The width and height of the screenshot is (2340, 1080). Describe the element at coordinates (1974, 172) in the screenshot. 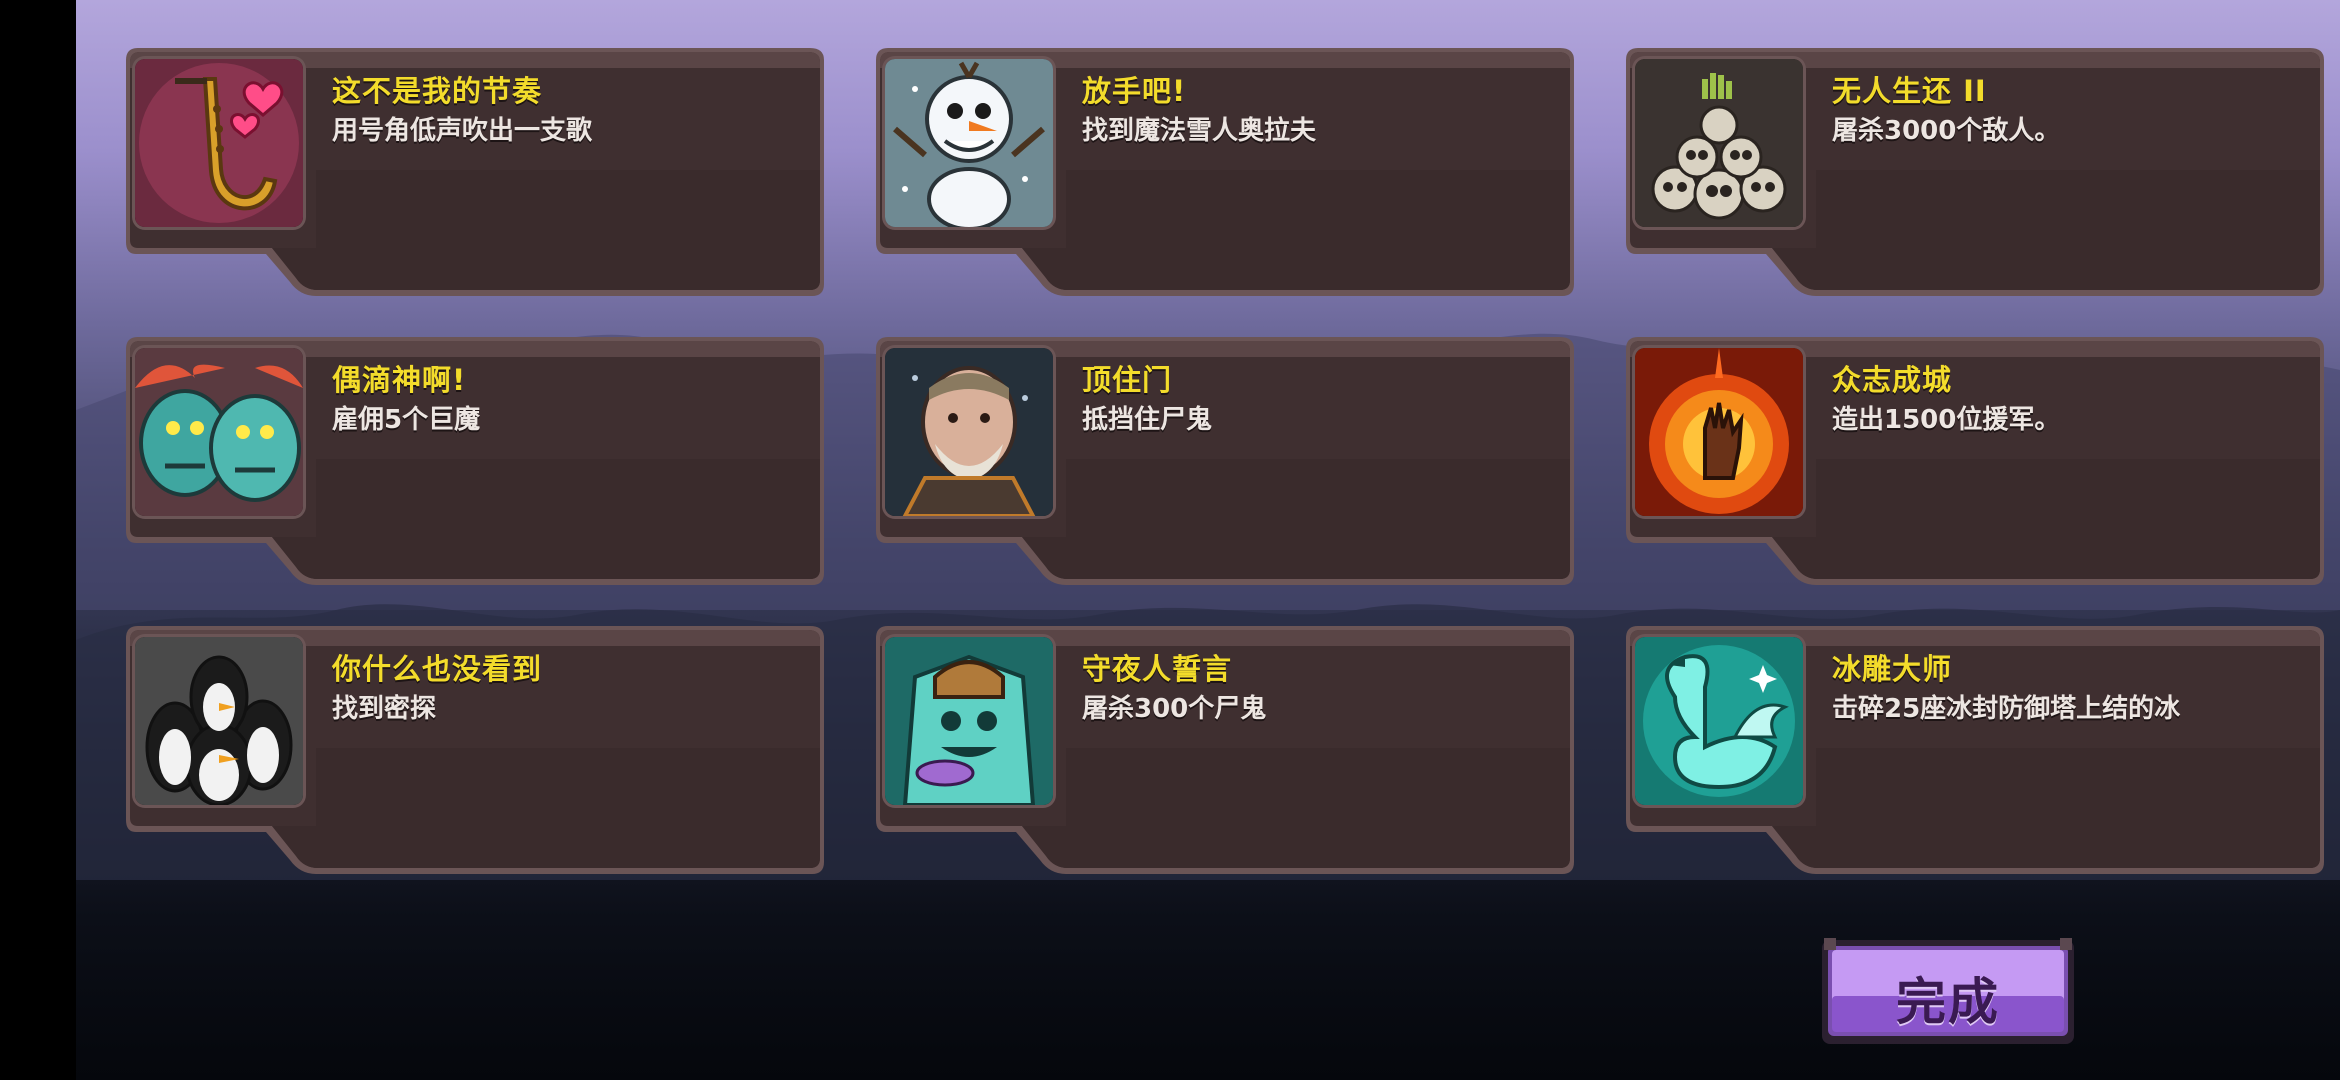

I see `achievement-card: 无人生还 II 屠杀3000个敌人。` at that location.